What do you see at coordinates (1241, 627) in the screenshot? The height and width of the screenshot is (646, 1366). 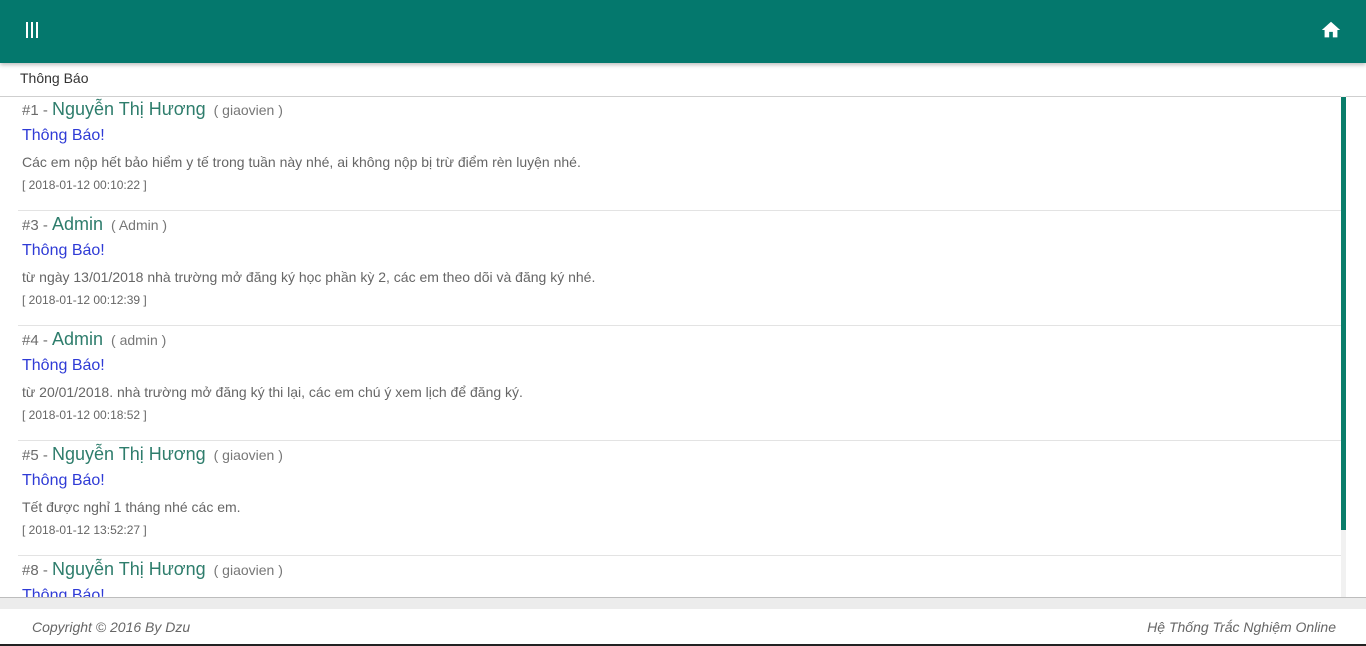 I see `footer-system-name: Hệ Thống Trắc Nghiệm Online` at bounding box center [1241, 627].